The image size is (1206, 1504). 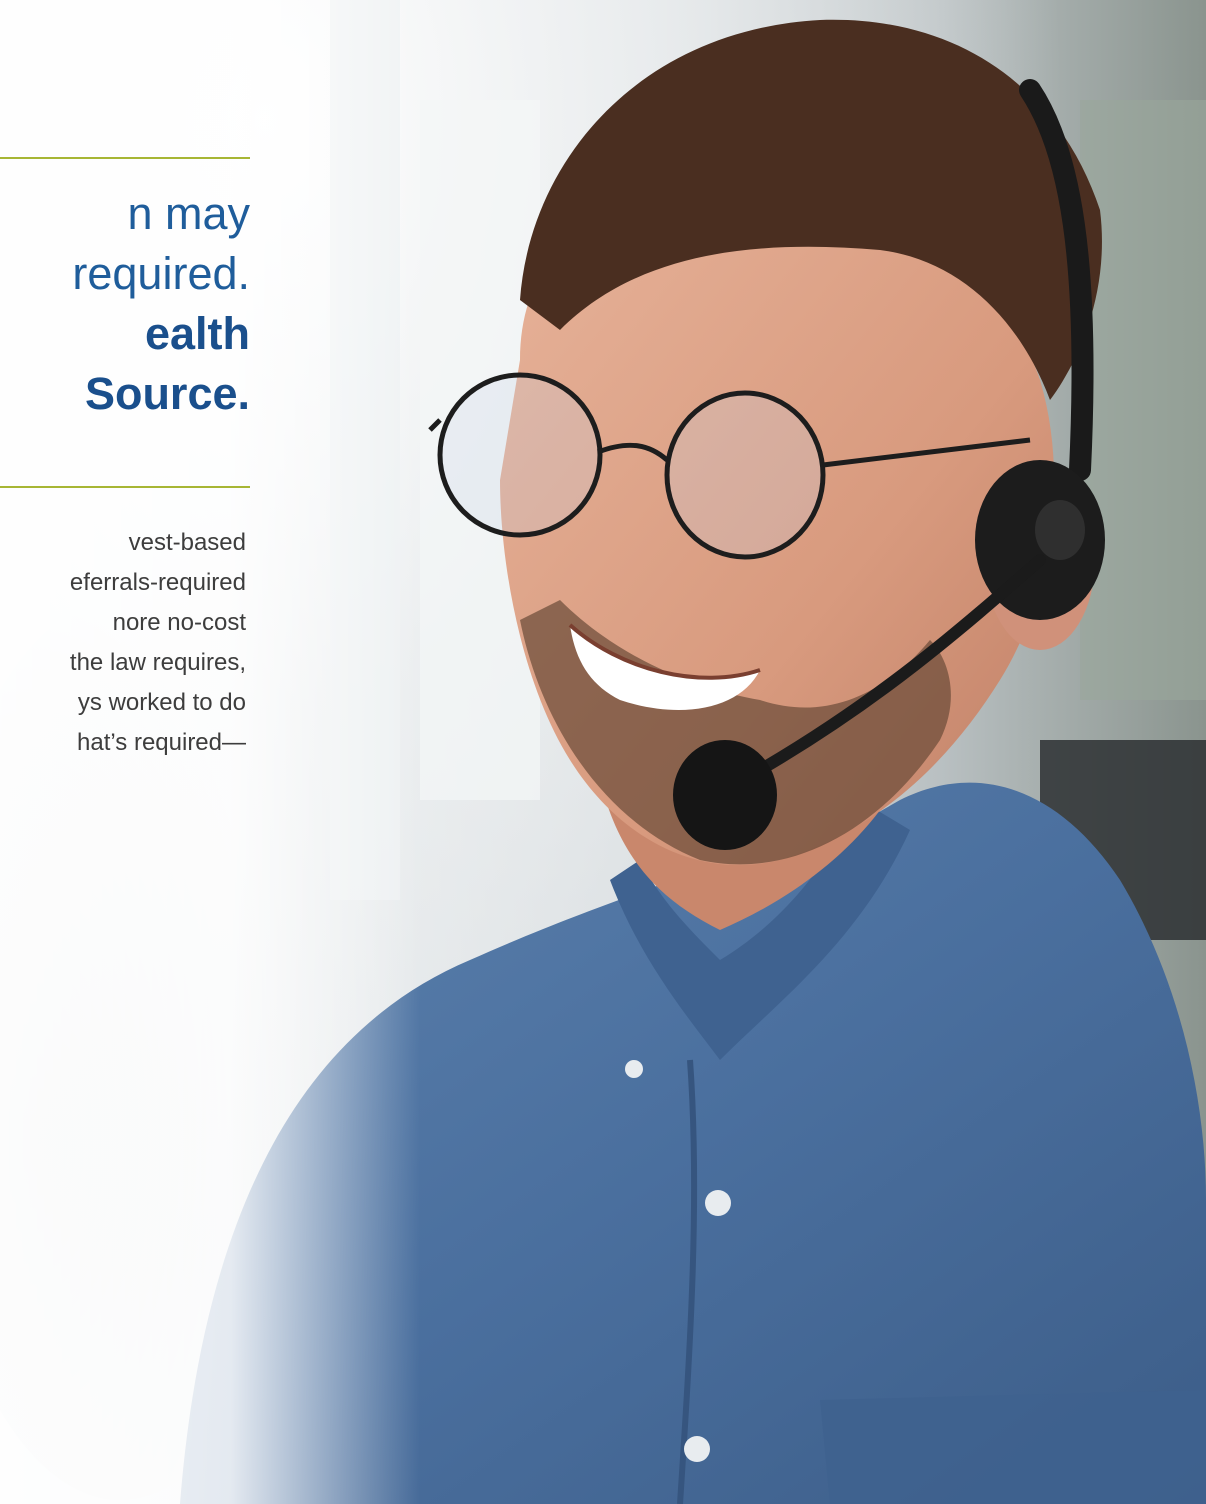 What do you see at coordinates (161, 273) in the screenshot?
I see `headline-line-2: required.` at bounding box center [161, 273].